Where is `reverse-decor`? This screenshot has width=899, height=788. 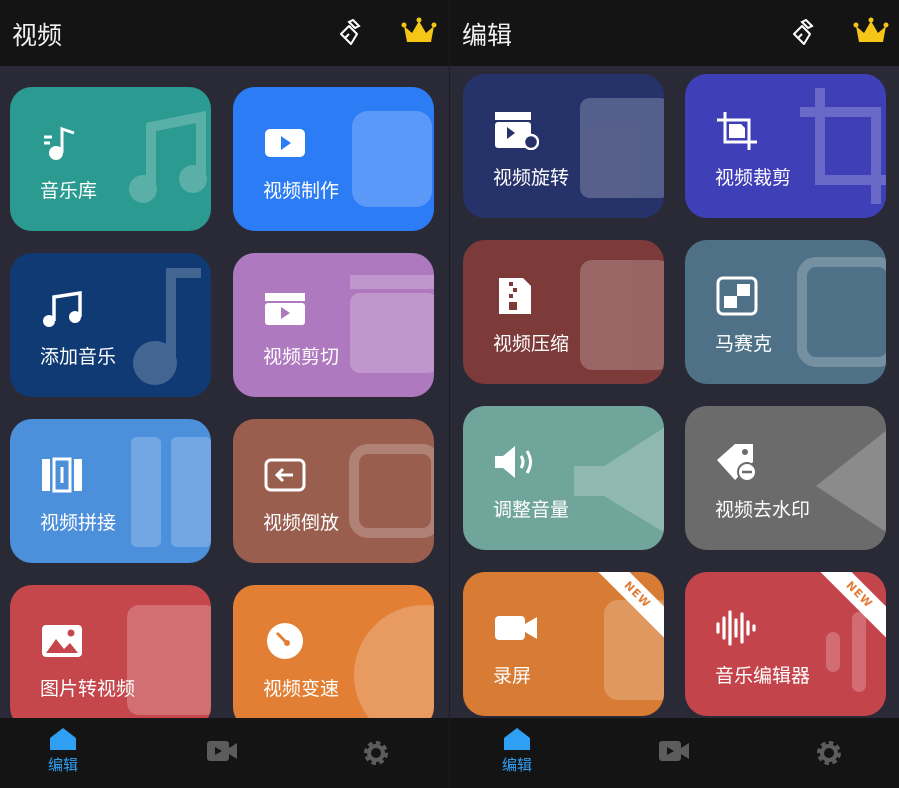 reverse-decor is located at coordinates (391, 491).